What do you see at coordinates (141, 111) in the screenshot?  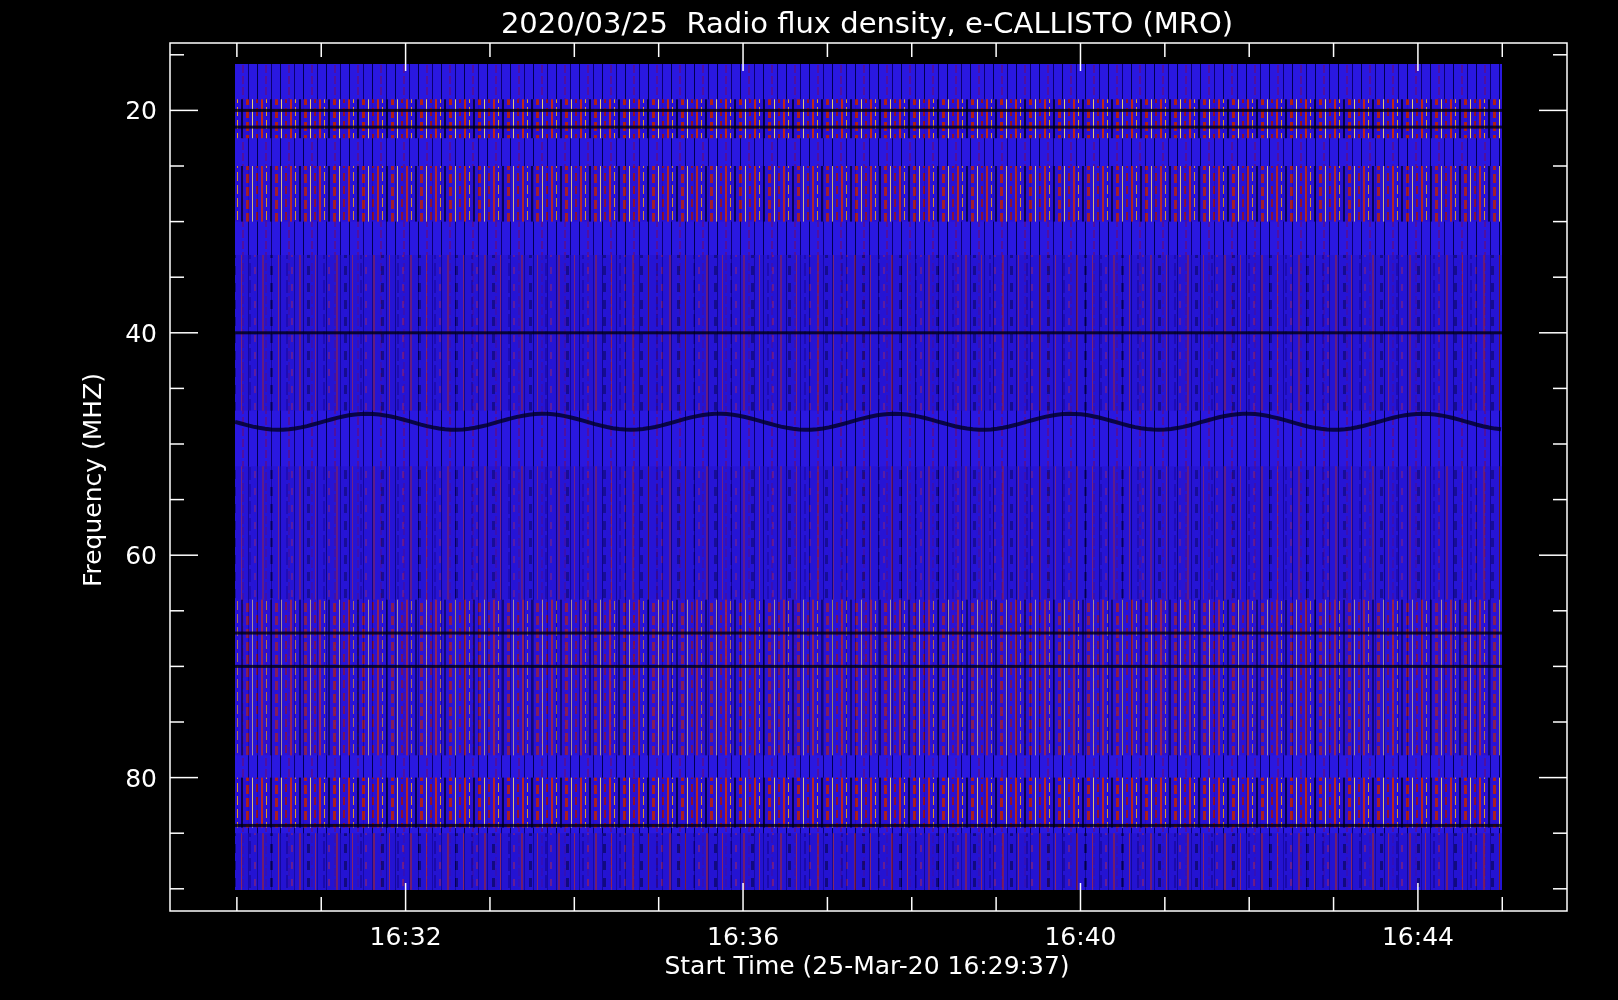 I see `y-tick-label: 20` at bounding box center [141, 111].